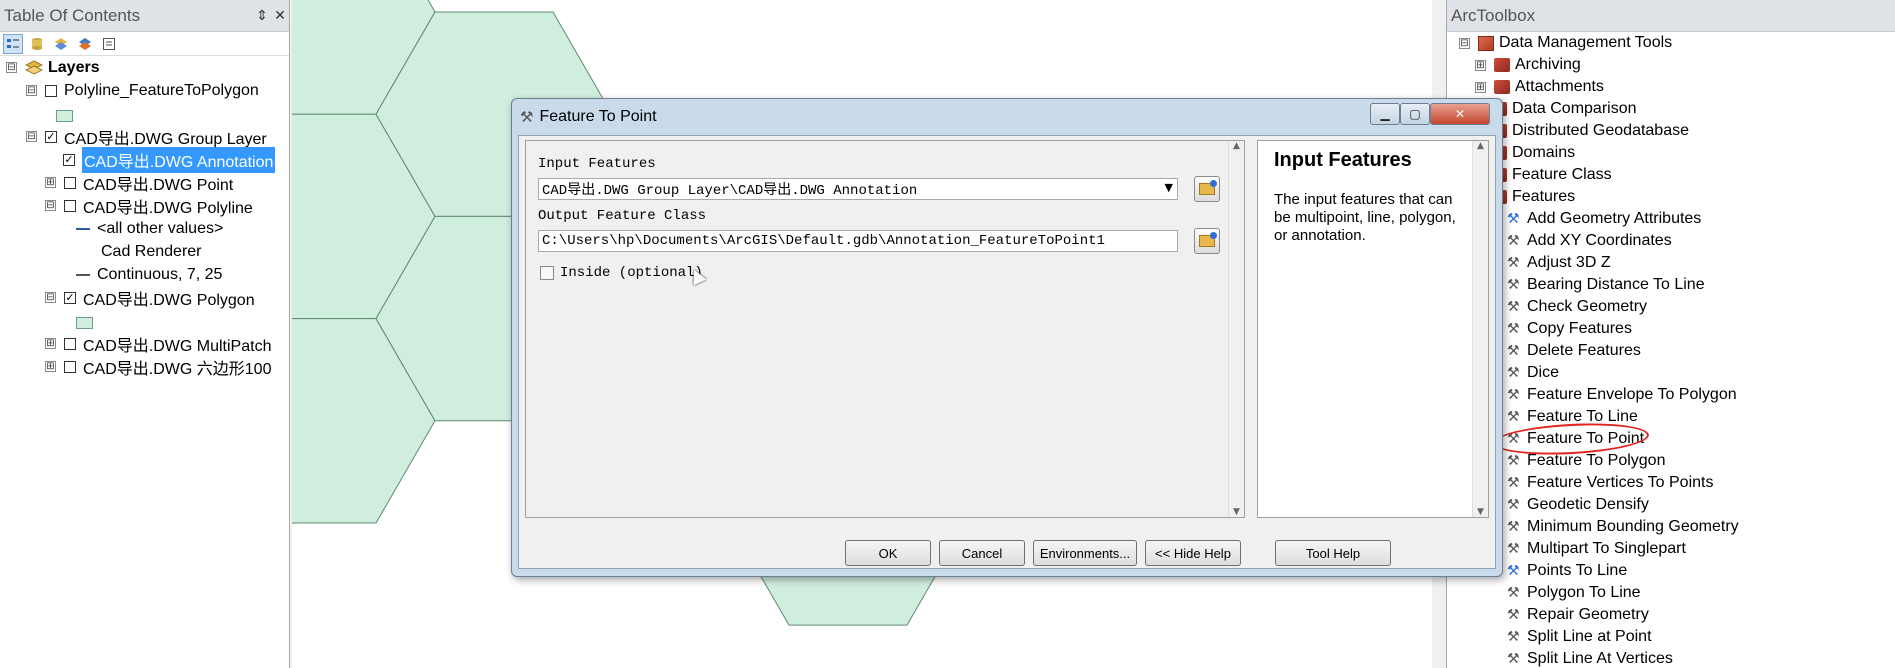 The width and height of the screenshot is (1895, 668). I want to click on toc-item-polyline: ⊟ CAD导出.DWG Polyline, so click(149, 205).